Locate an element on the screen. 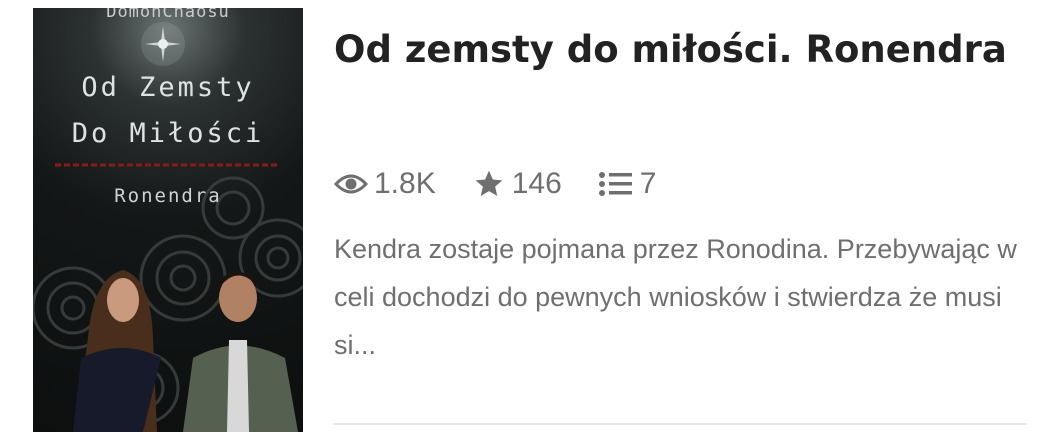  reads-stat: 1.8K is located at coordinates (385, 184).